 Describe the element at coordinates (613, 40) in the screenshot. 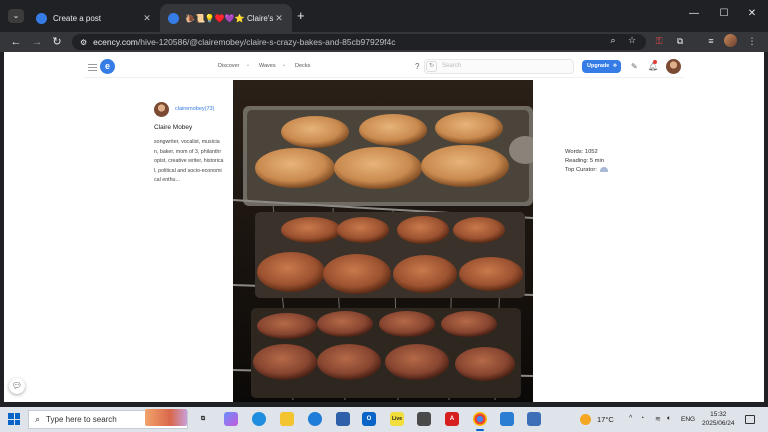

I see `zoom-icon: ⌕` at that location.